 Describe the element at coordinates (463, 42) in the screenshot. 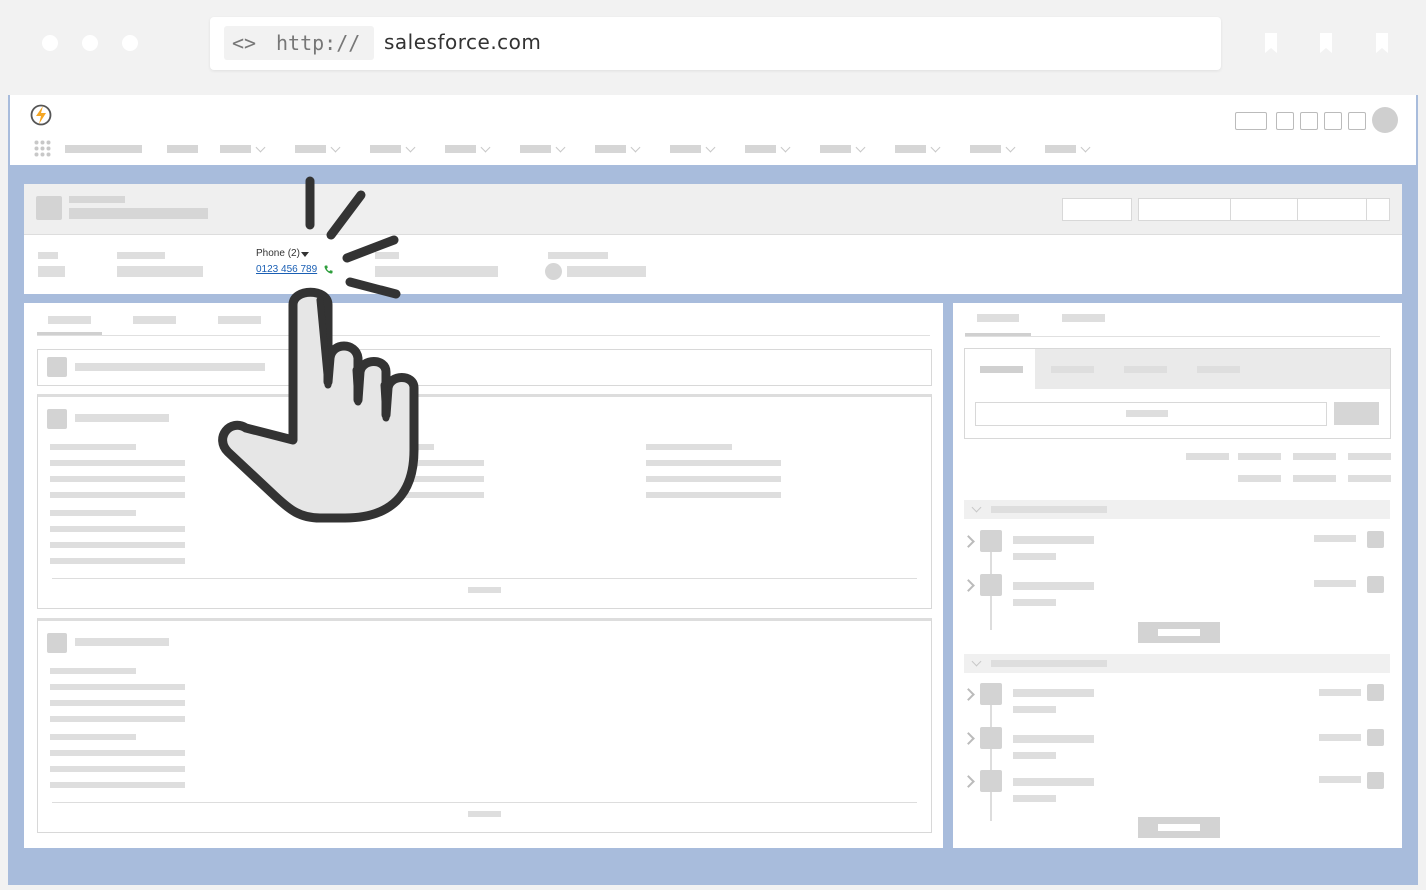

I see `url-domain: salesforce.com` at that location.